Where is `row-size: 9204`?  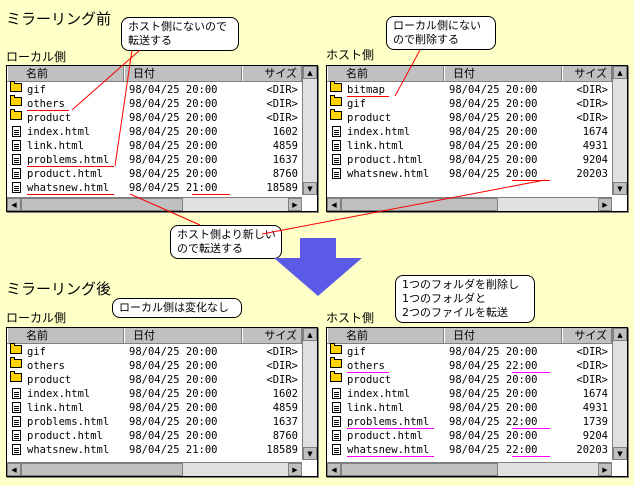 row-size: 9204 is located at coordinates (595, 436).